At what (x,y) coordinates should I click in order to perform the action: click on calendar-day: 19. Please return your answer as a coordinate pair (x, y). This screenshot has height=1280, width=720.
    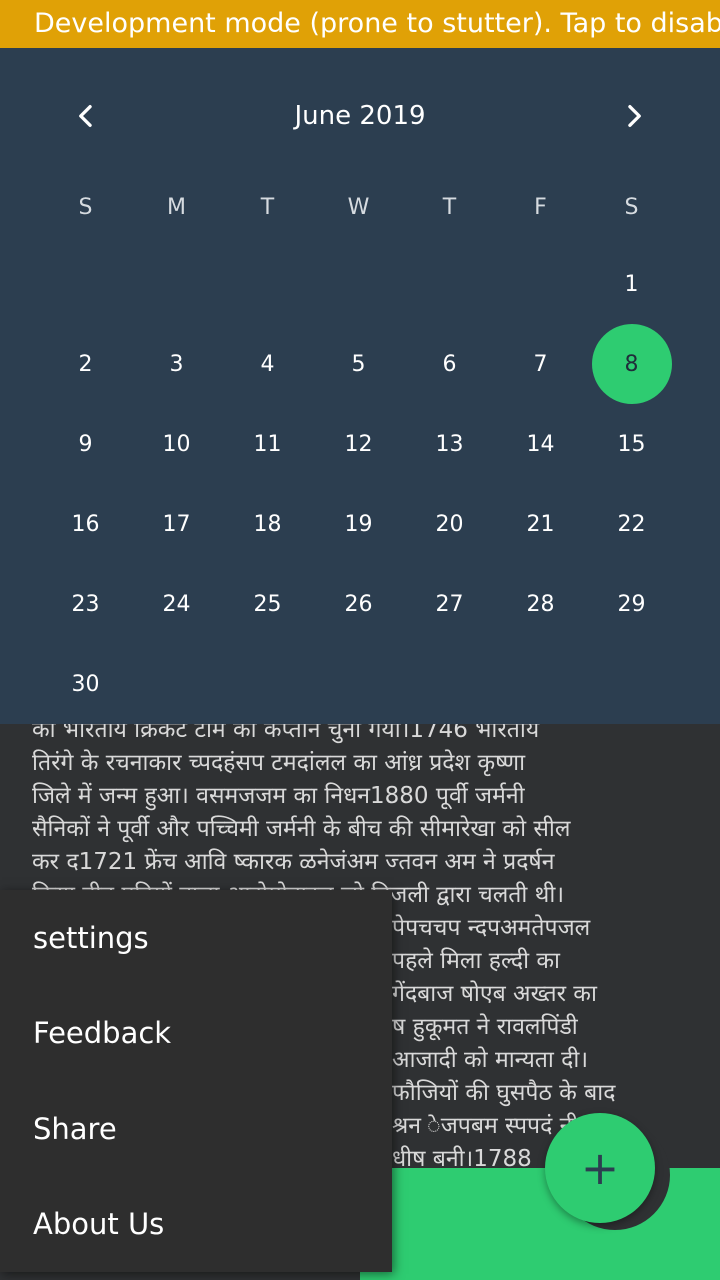
    Looking at the image, I should click on (358, 524).